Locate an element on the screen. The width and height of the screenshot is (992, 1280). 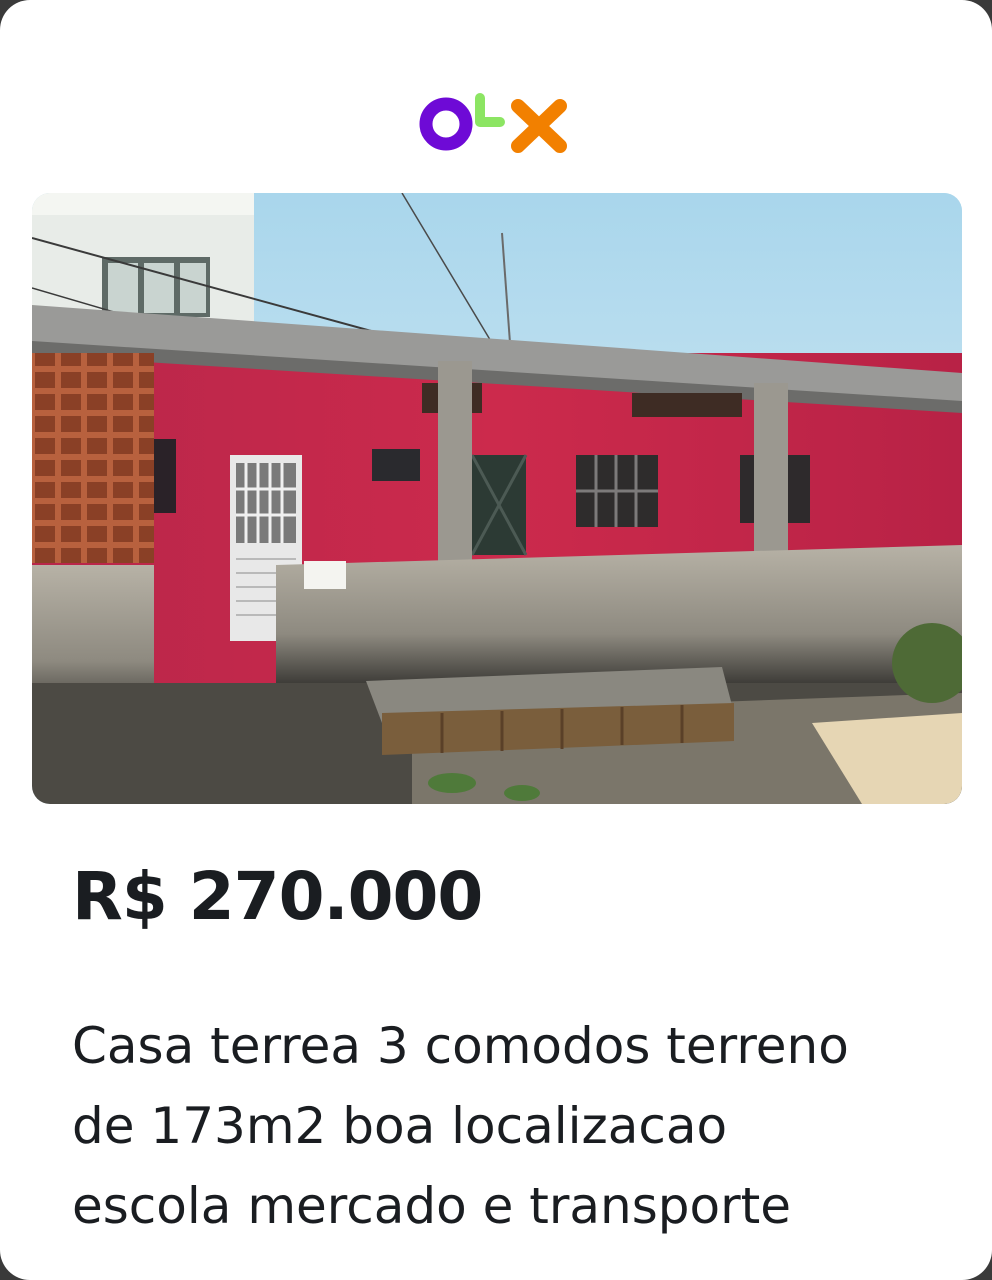
description-line: de 173m2 boa localizacao is located at coordinates (400, 1126).